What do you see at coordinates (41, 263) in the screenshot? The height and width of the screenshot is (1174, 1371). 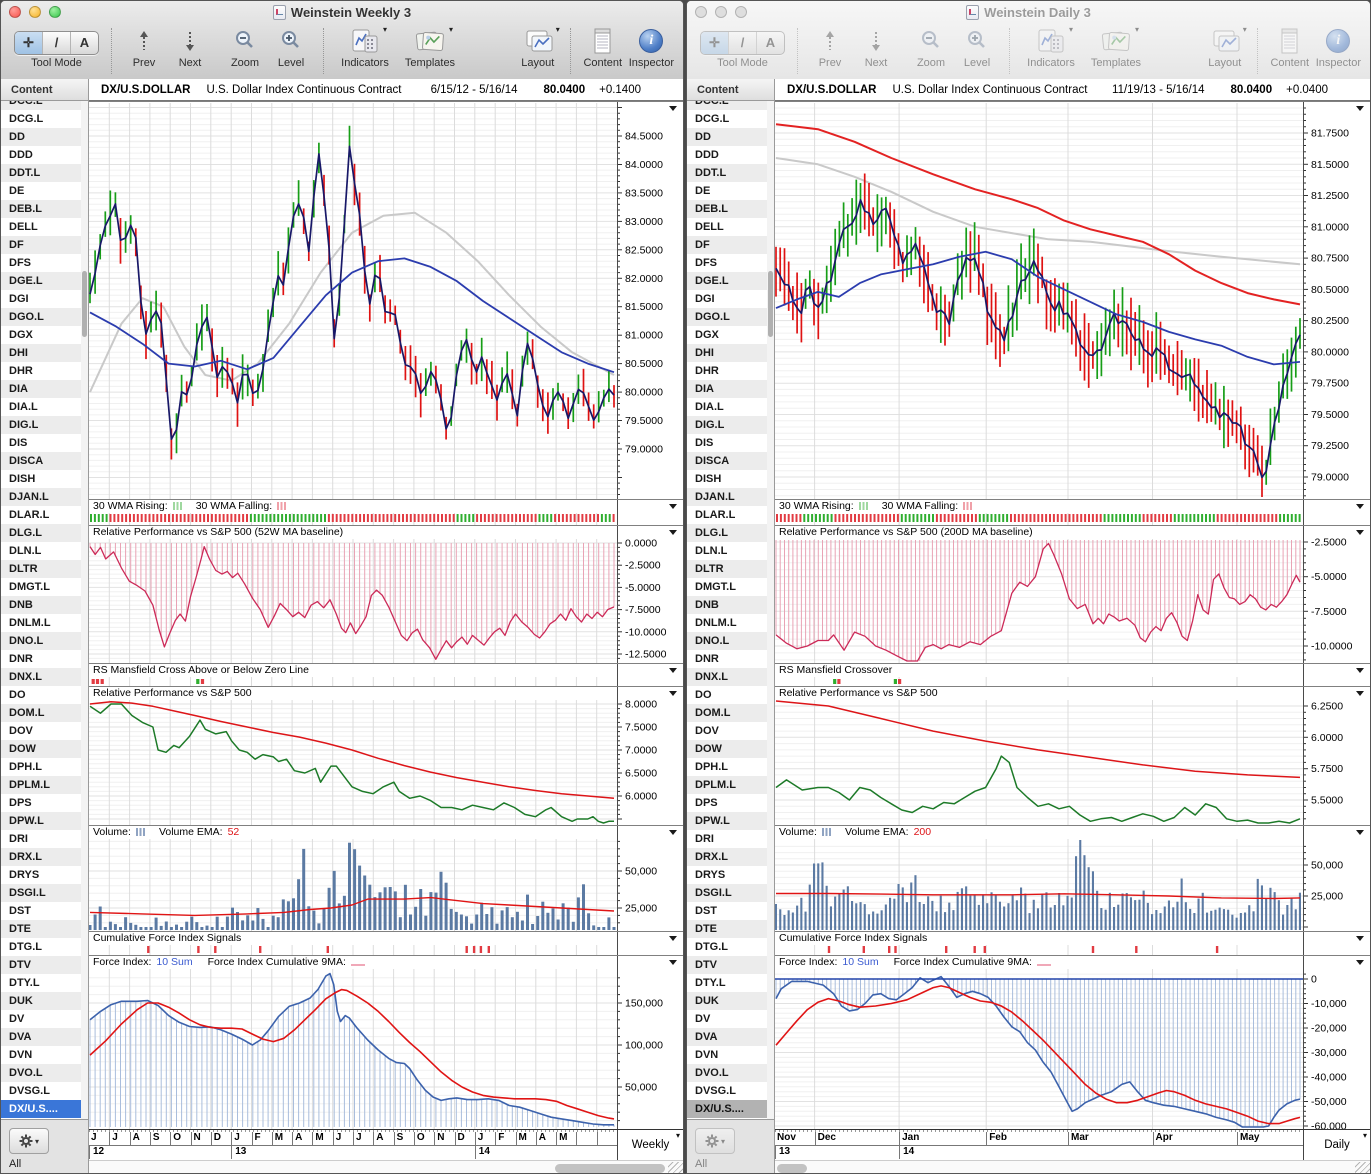 I see `list-item: DFS` at bounding box center [41, 263].